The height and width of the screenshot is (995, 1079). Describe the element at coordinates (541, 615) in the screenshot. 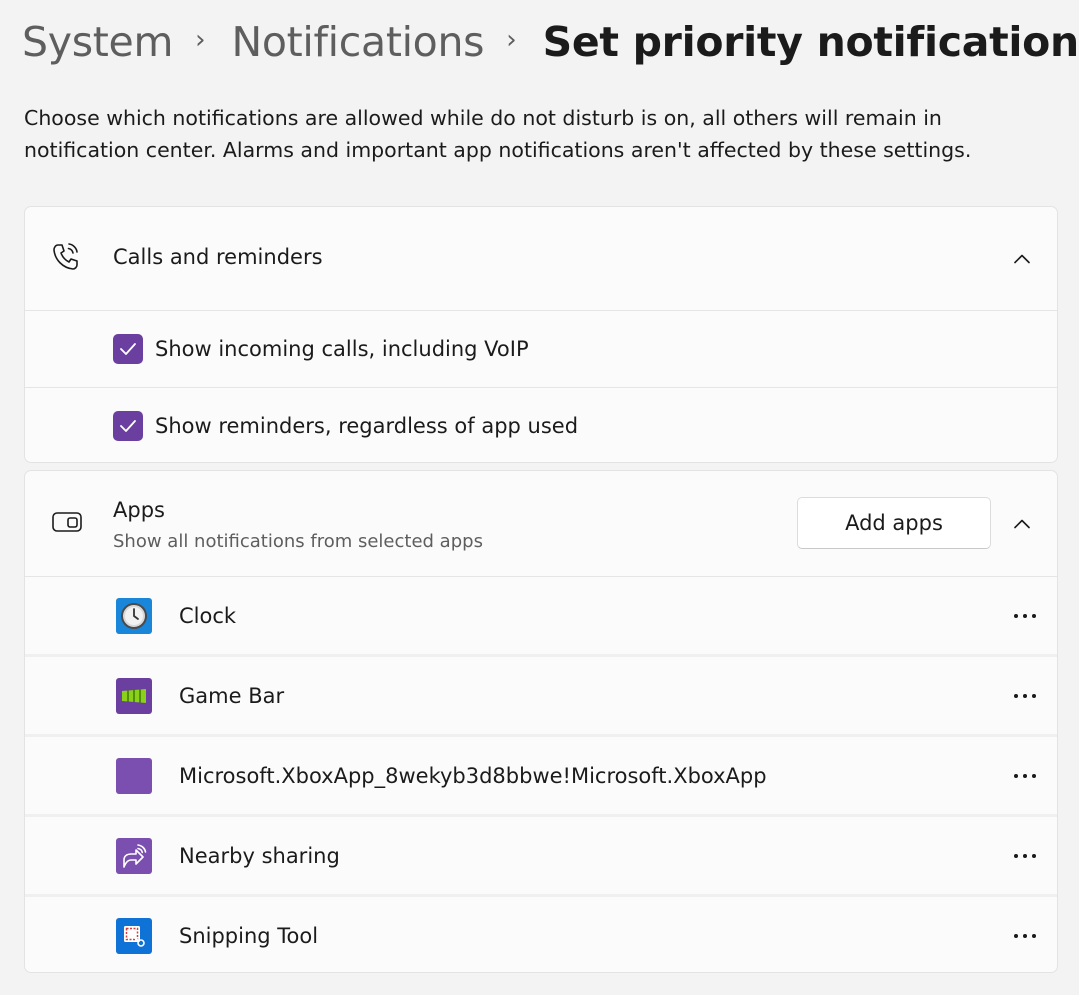

I see `app-row-clock: Clock` at that location.